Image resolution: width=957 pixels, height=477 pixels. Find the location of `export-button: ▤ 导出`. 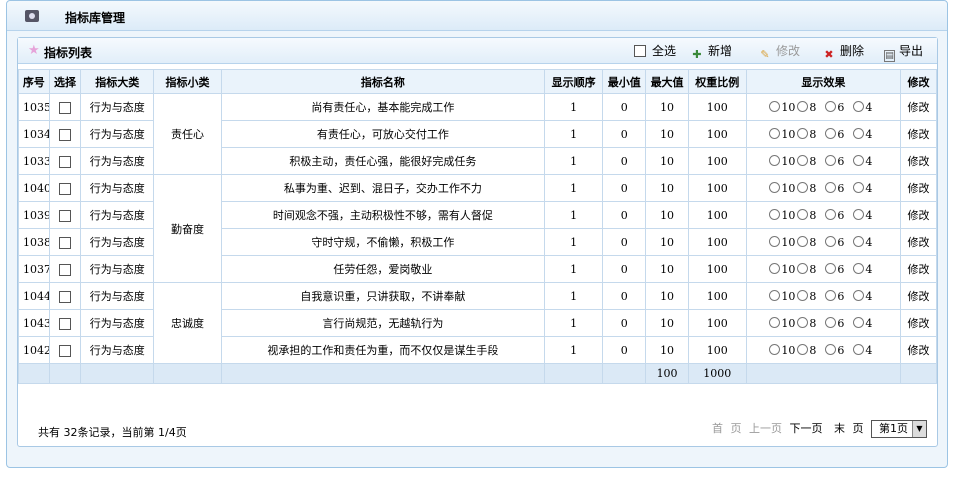

export-button: ▤ 导出 is located at coordinates (903, 52).